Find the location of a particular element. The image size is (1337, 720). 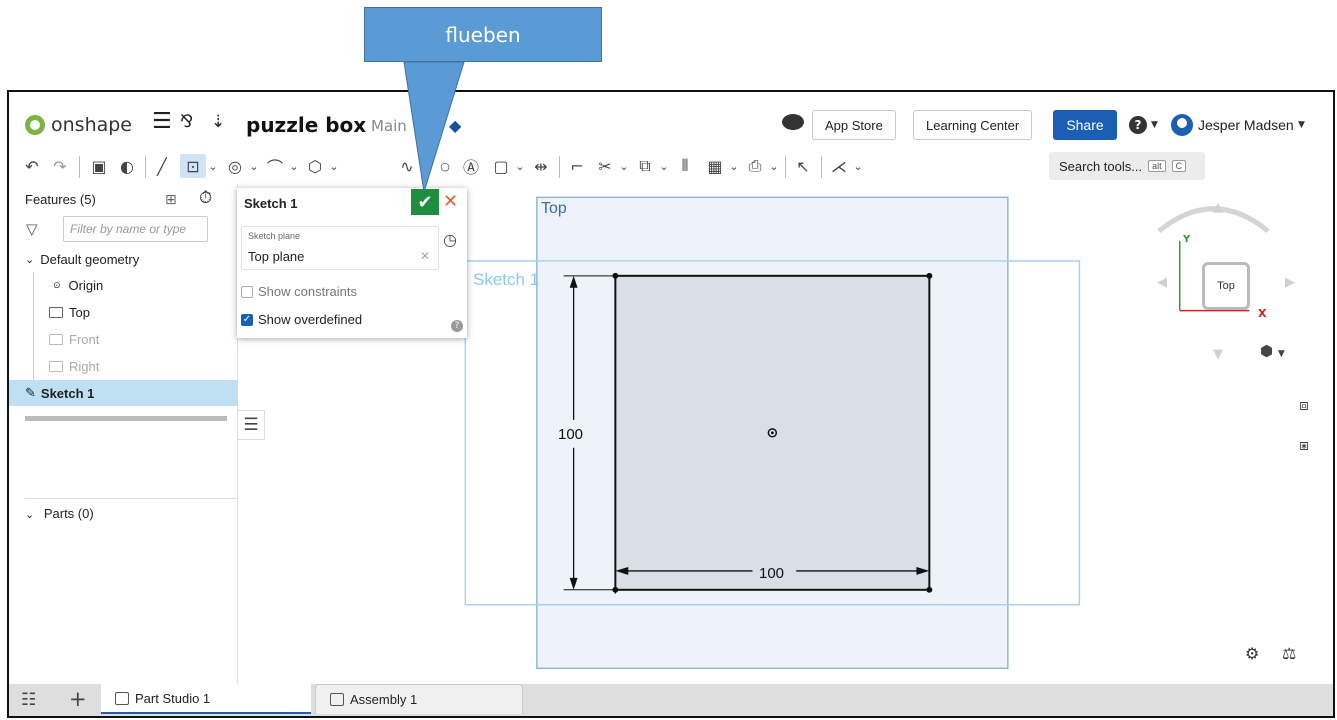

insert-icon: ⇣ is located at coordinates (218, 122).